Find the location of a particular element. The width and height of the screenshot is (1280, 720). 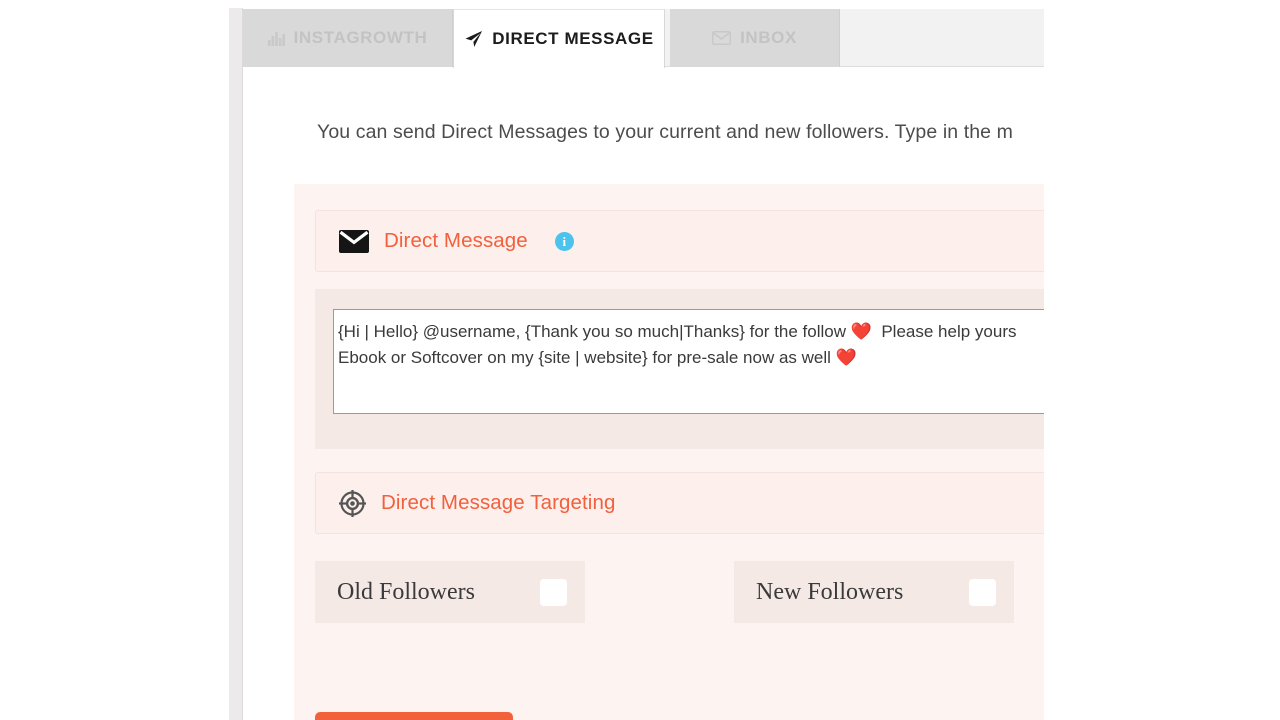

tab-bar: INSTAGROWTH DIRECT MESSAGE INBOX is located at coordinates (643, 38).